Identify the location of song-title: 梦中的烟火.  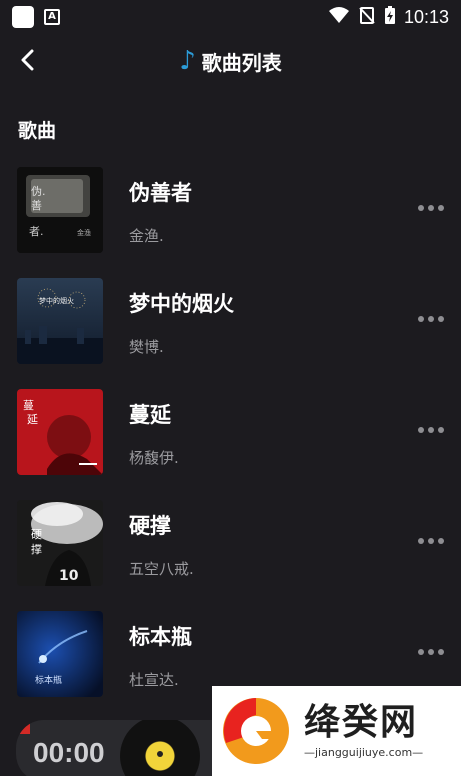
(181, 304).